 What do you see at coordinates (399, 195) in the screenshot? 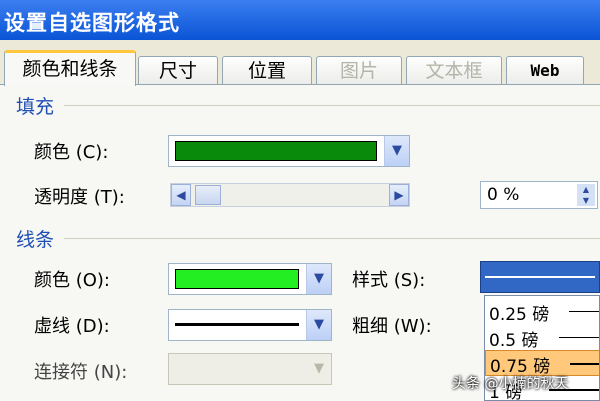
I see `chevron-right-icon: ▶` at bounding box center [399, 195].